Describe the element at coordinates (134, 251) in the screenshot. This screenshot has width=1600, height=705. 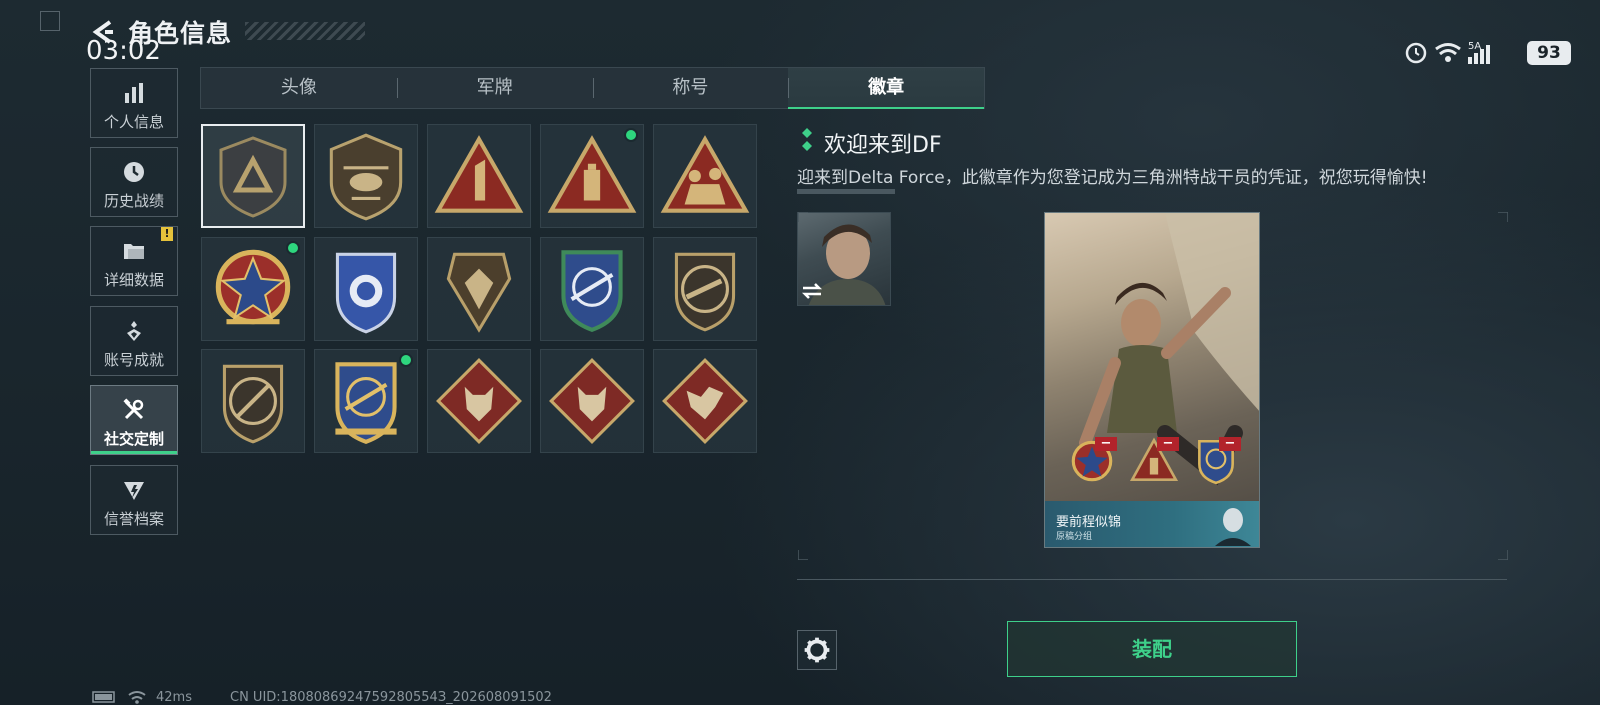
I see `folder-icon` at that location.